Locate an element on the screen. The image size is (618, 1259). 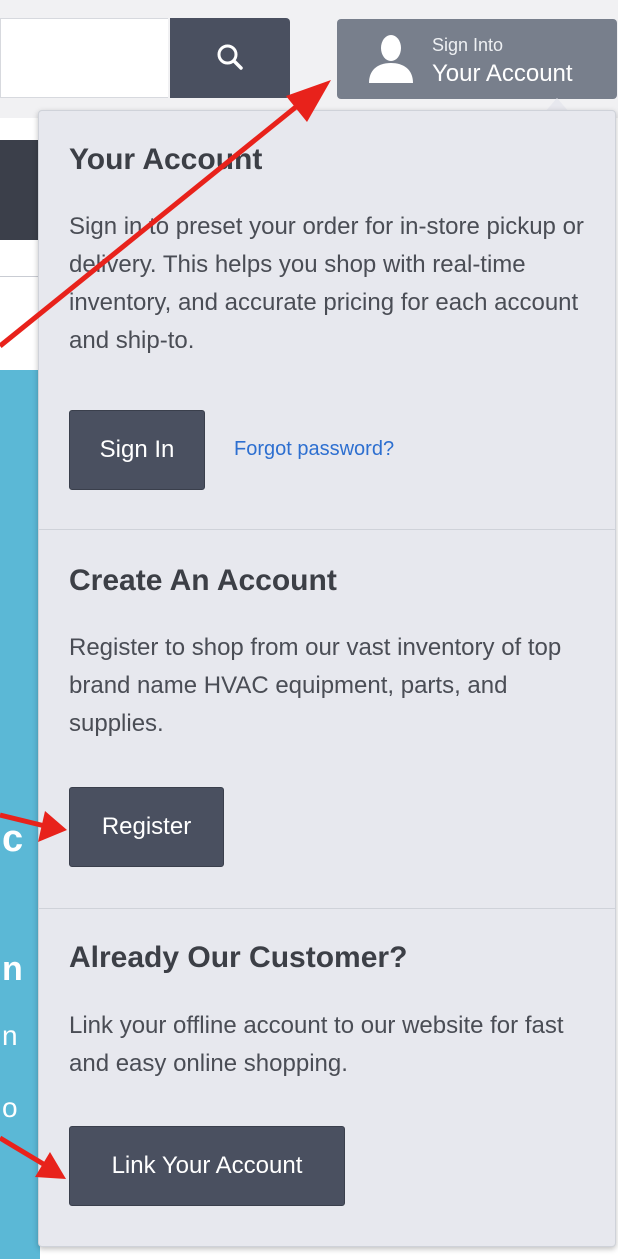
page-nav-band is located at coordinates (20, 190).